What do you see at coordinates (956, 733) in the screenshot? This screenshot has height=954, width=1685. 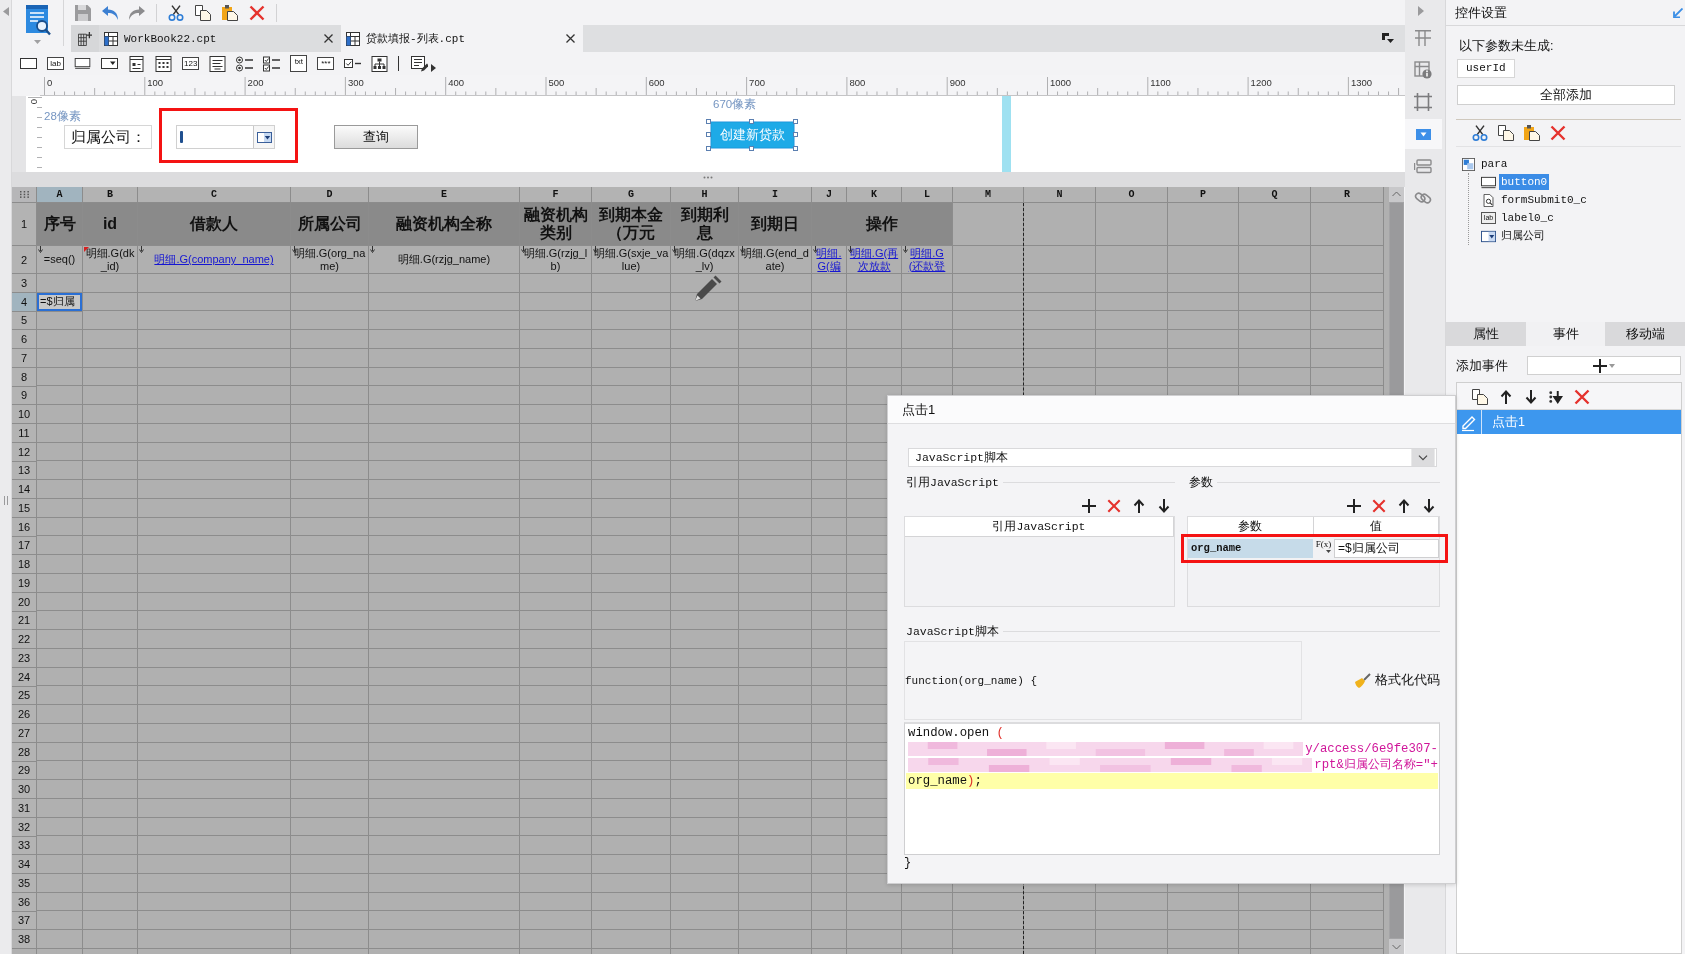 I see `code-line: window.open (` at bounding box center [956, 733].